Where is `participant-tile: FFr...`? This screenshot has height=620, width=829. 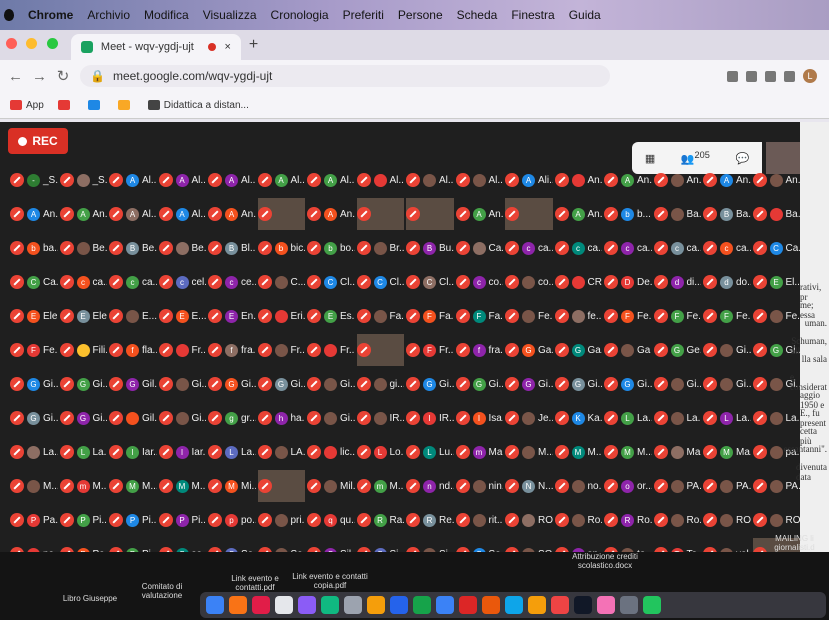 participant-tile: FFr... is located at coordinates (430, 350).